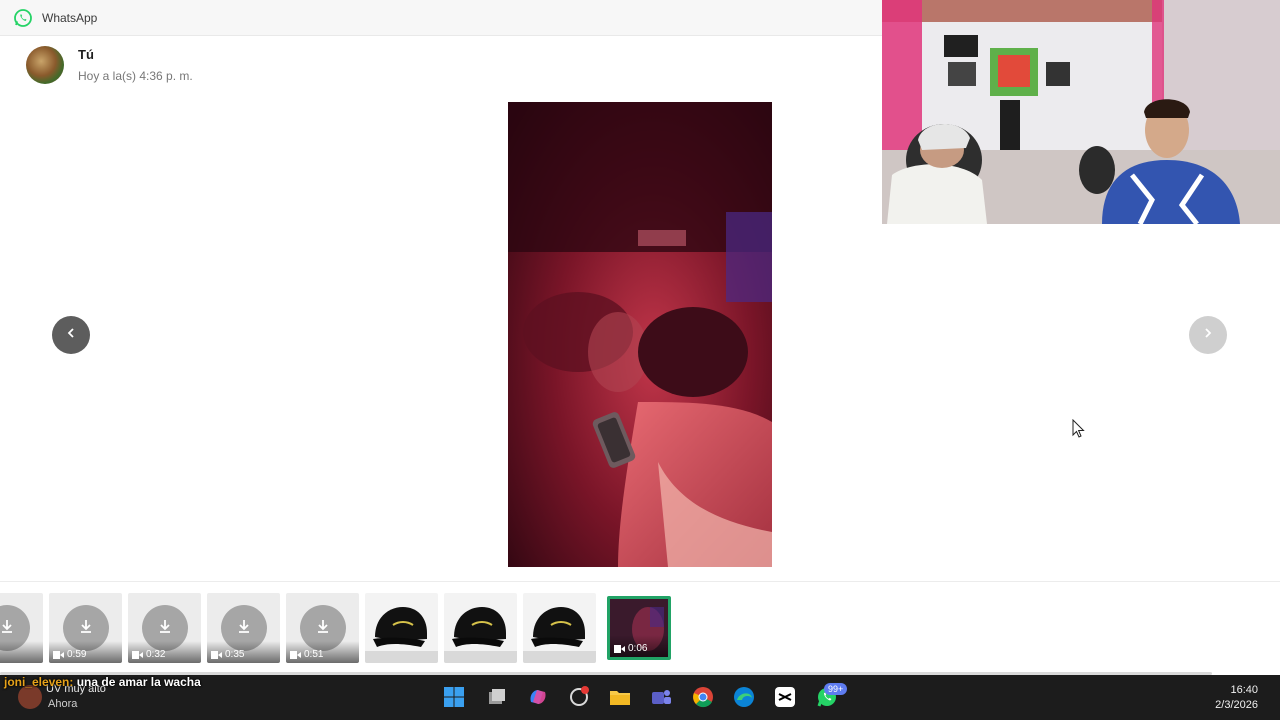  What do you see at coordinates (836, 689) in the screenshot?
I see `whatsapp-unread-badge: 99+` at bounding box center [836, 689].